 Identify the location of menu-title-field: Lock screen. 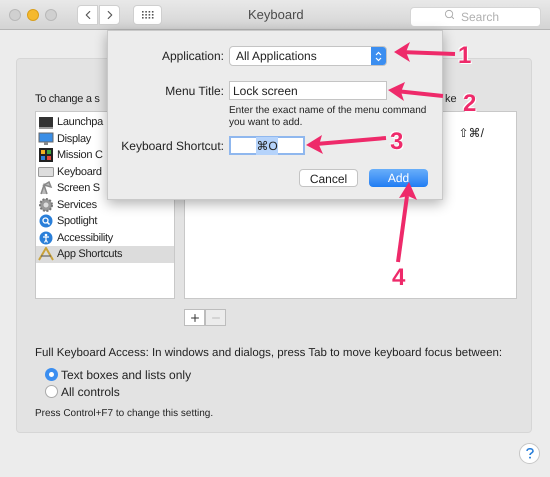
(308, 90).